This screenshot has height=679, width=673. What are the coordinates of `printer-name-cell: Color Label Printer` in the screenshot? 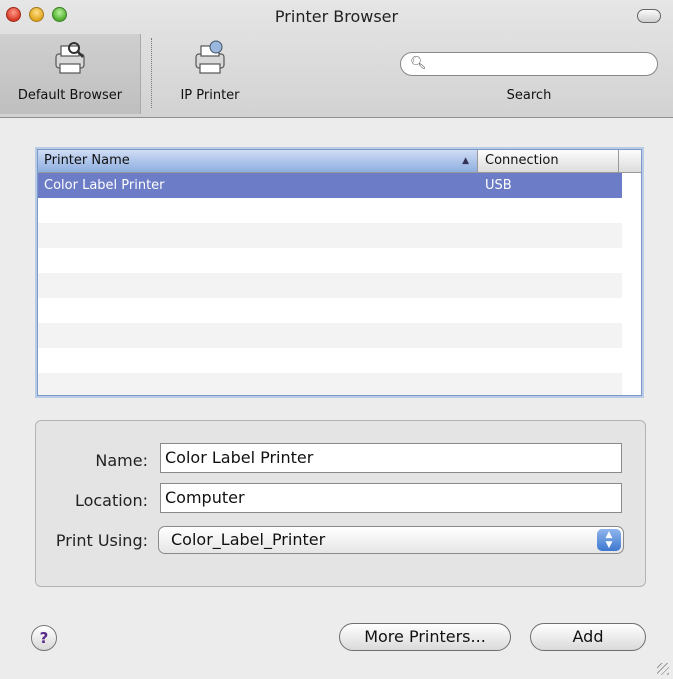 It's located at (104, 185).